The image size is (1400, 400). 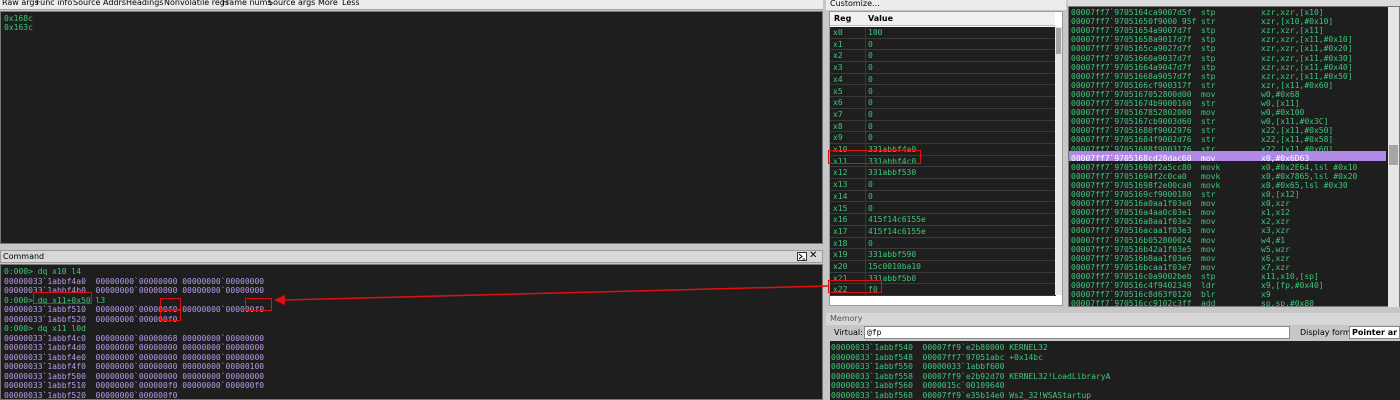 What do you see at coordinates (144, 4) in the screenshot?
I see `toolbar-headings: Headings` at bounding box center [144, 4].